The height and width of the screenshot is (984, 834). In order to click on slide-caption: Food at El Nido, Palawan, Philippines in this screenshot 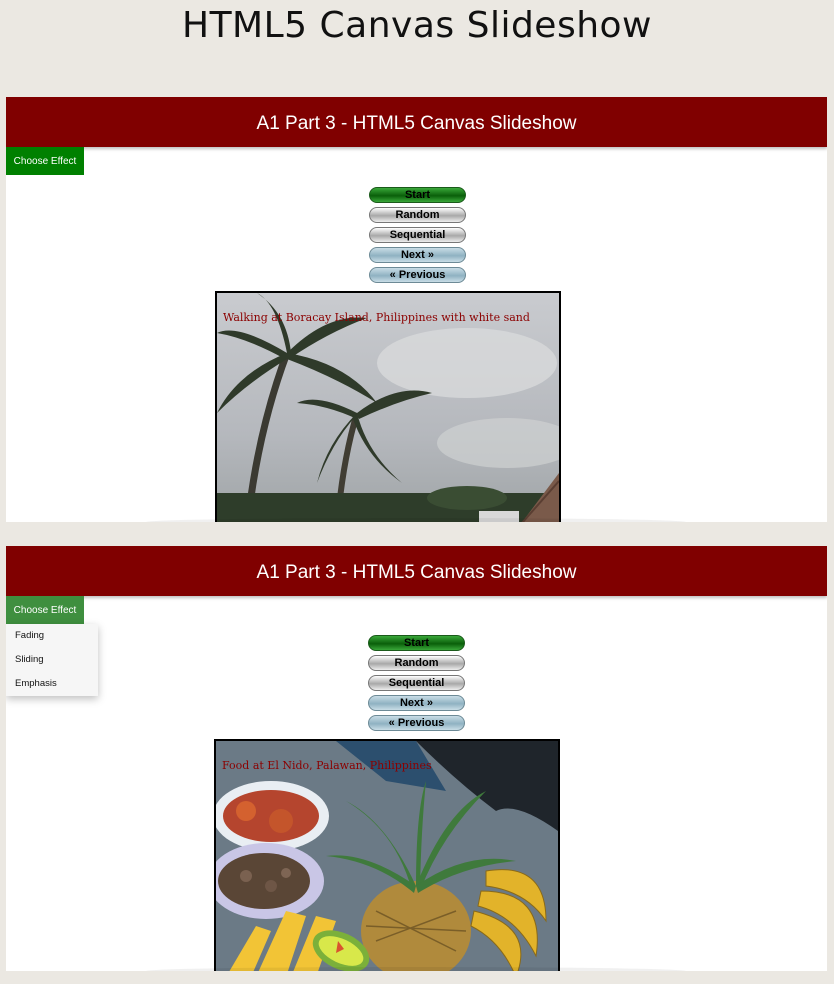, I will do `click(327, 765)`.